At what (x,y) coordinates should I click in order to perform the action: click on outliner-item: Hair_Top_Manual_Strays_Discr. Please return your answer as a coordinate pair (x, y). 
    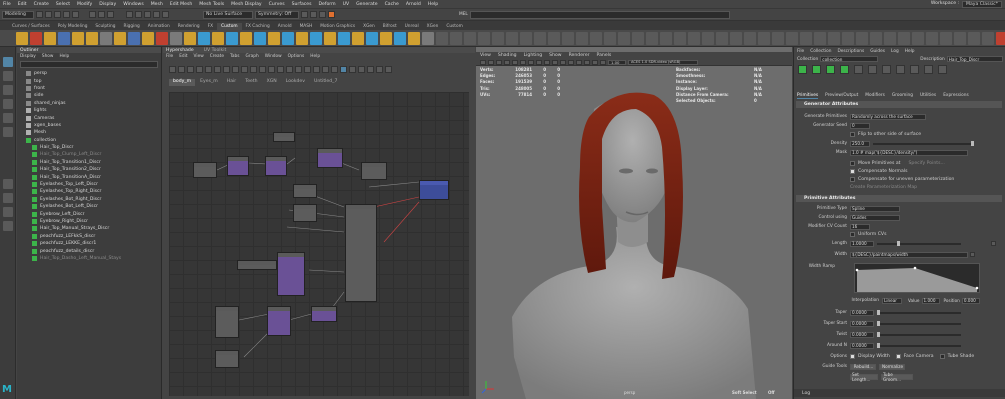
    Looking at the image, I should click on (93, 228).